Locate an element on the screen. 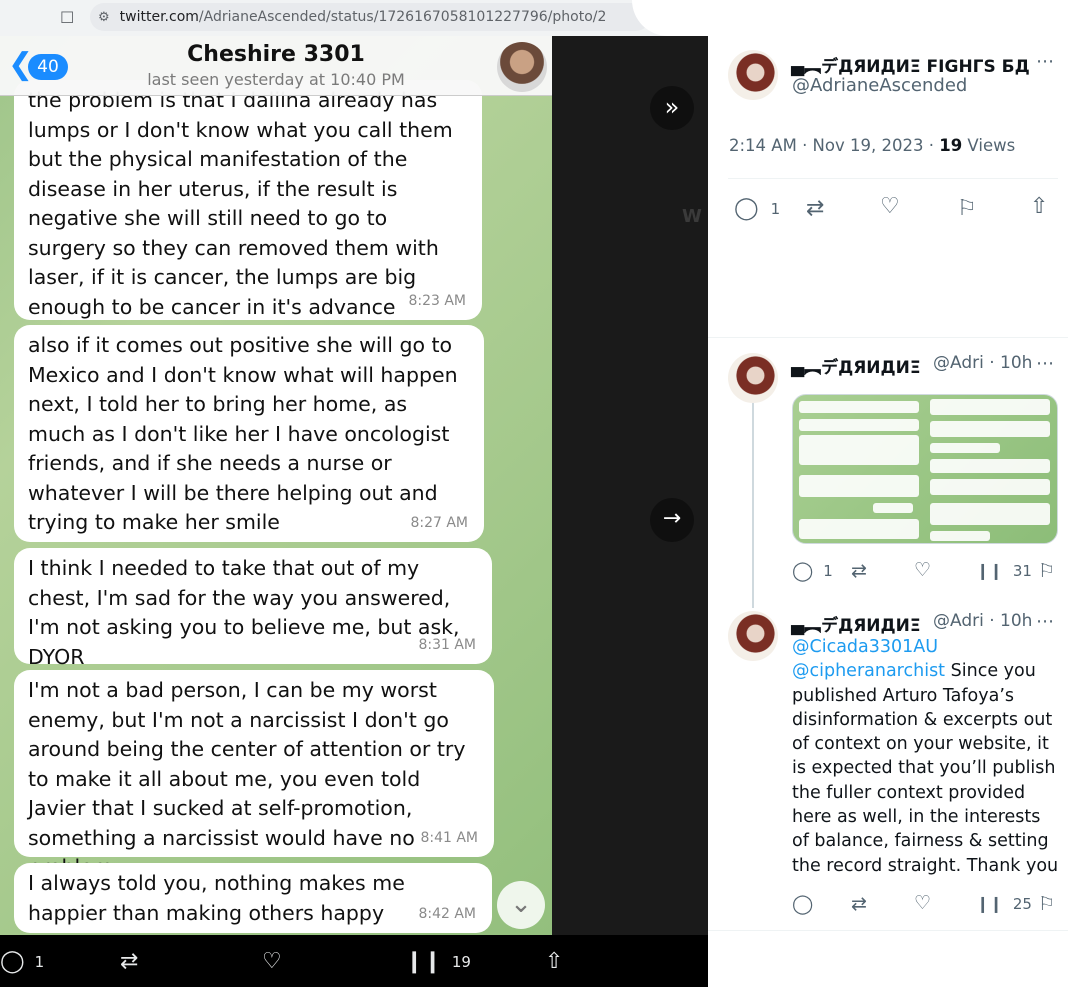  photo-reply-count: 1 is located at coordinates (39, 961).